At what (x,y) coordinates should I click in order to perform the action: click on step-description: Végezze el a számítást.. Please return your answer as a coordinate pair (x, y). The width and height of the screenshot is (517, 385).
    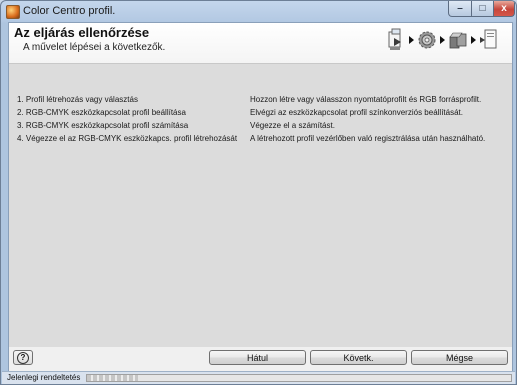
    Looking at the image, I should click on (292, 125).